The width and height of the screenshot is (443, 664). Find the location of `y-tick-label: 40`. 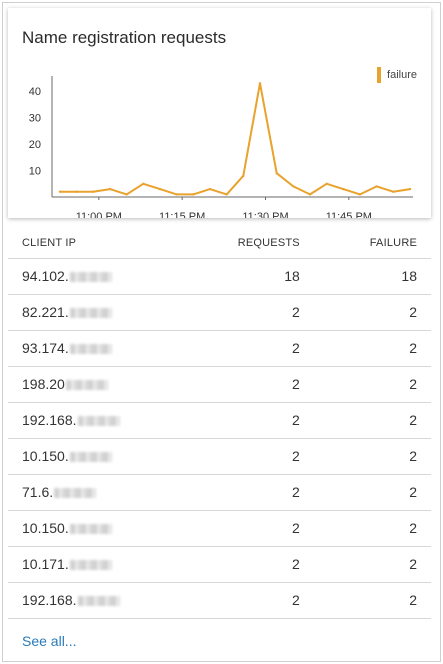

y-tick-label: 40 is located at coordinates (35, 92).